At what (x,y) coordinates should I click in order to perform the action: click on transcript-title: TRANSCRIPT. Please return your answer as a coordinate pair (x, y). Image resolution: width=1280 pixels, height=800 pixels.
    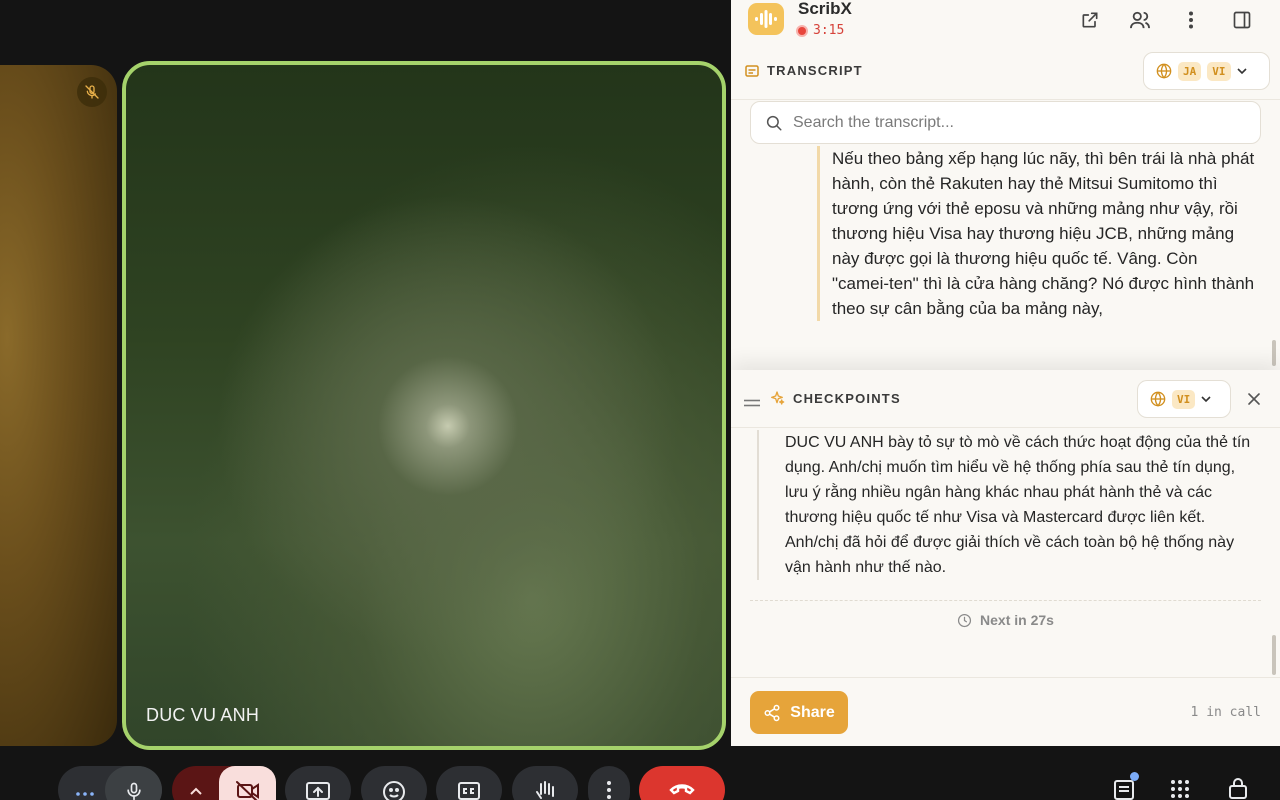
    Looking at the image, I should click on (815, 70).